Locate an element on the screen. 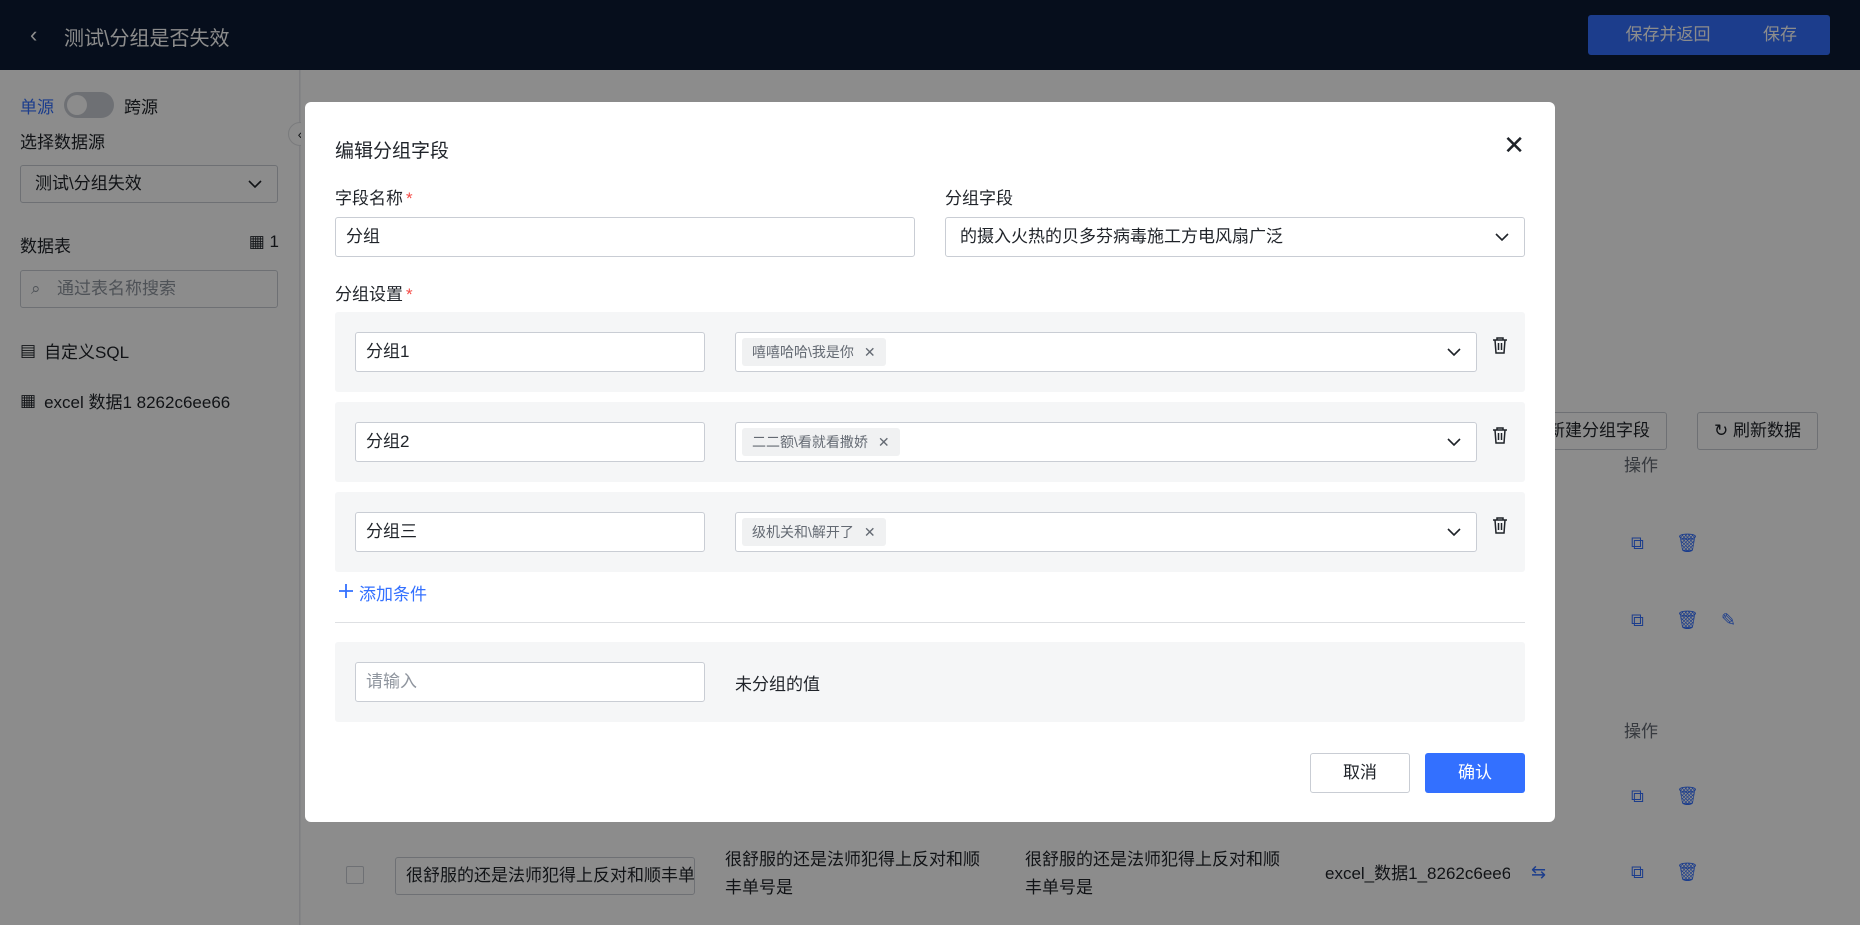  field-name-label: 字段名称 * is located at coordinates (374, 198).